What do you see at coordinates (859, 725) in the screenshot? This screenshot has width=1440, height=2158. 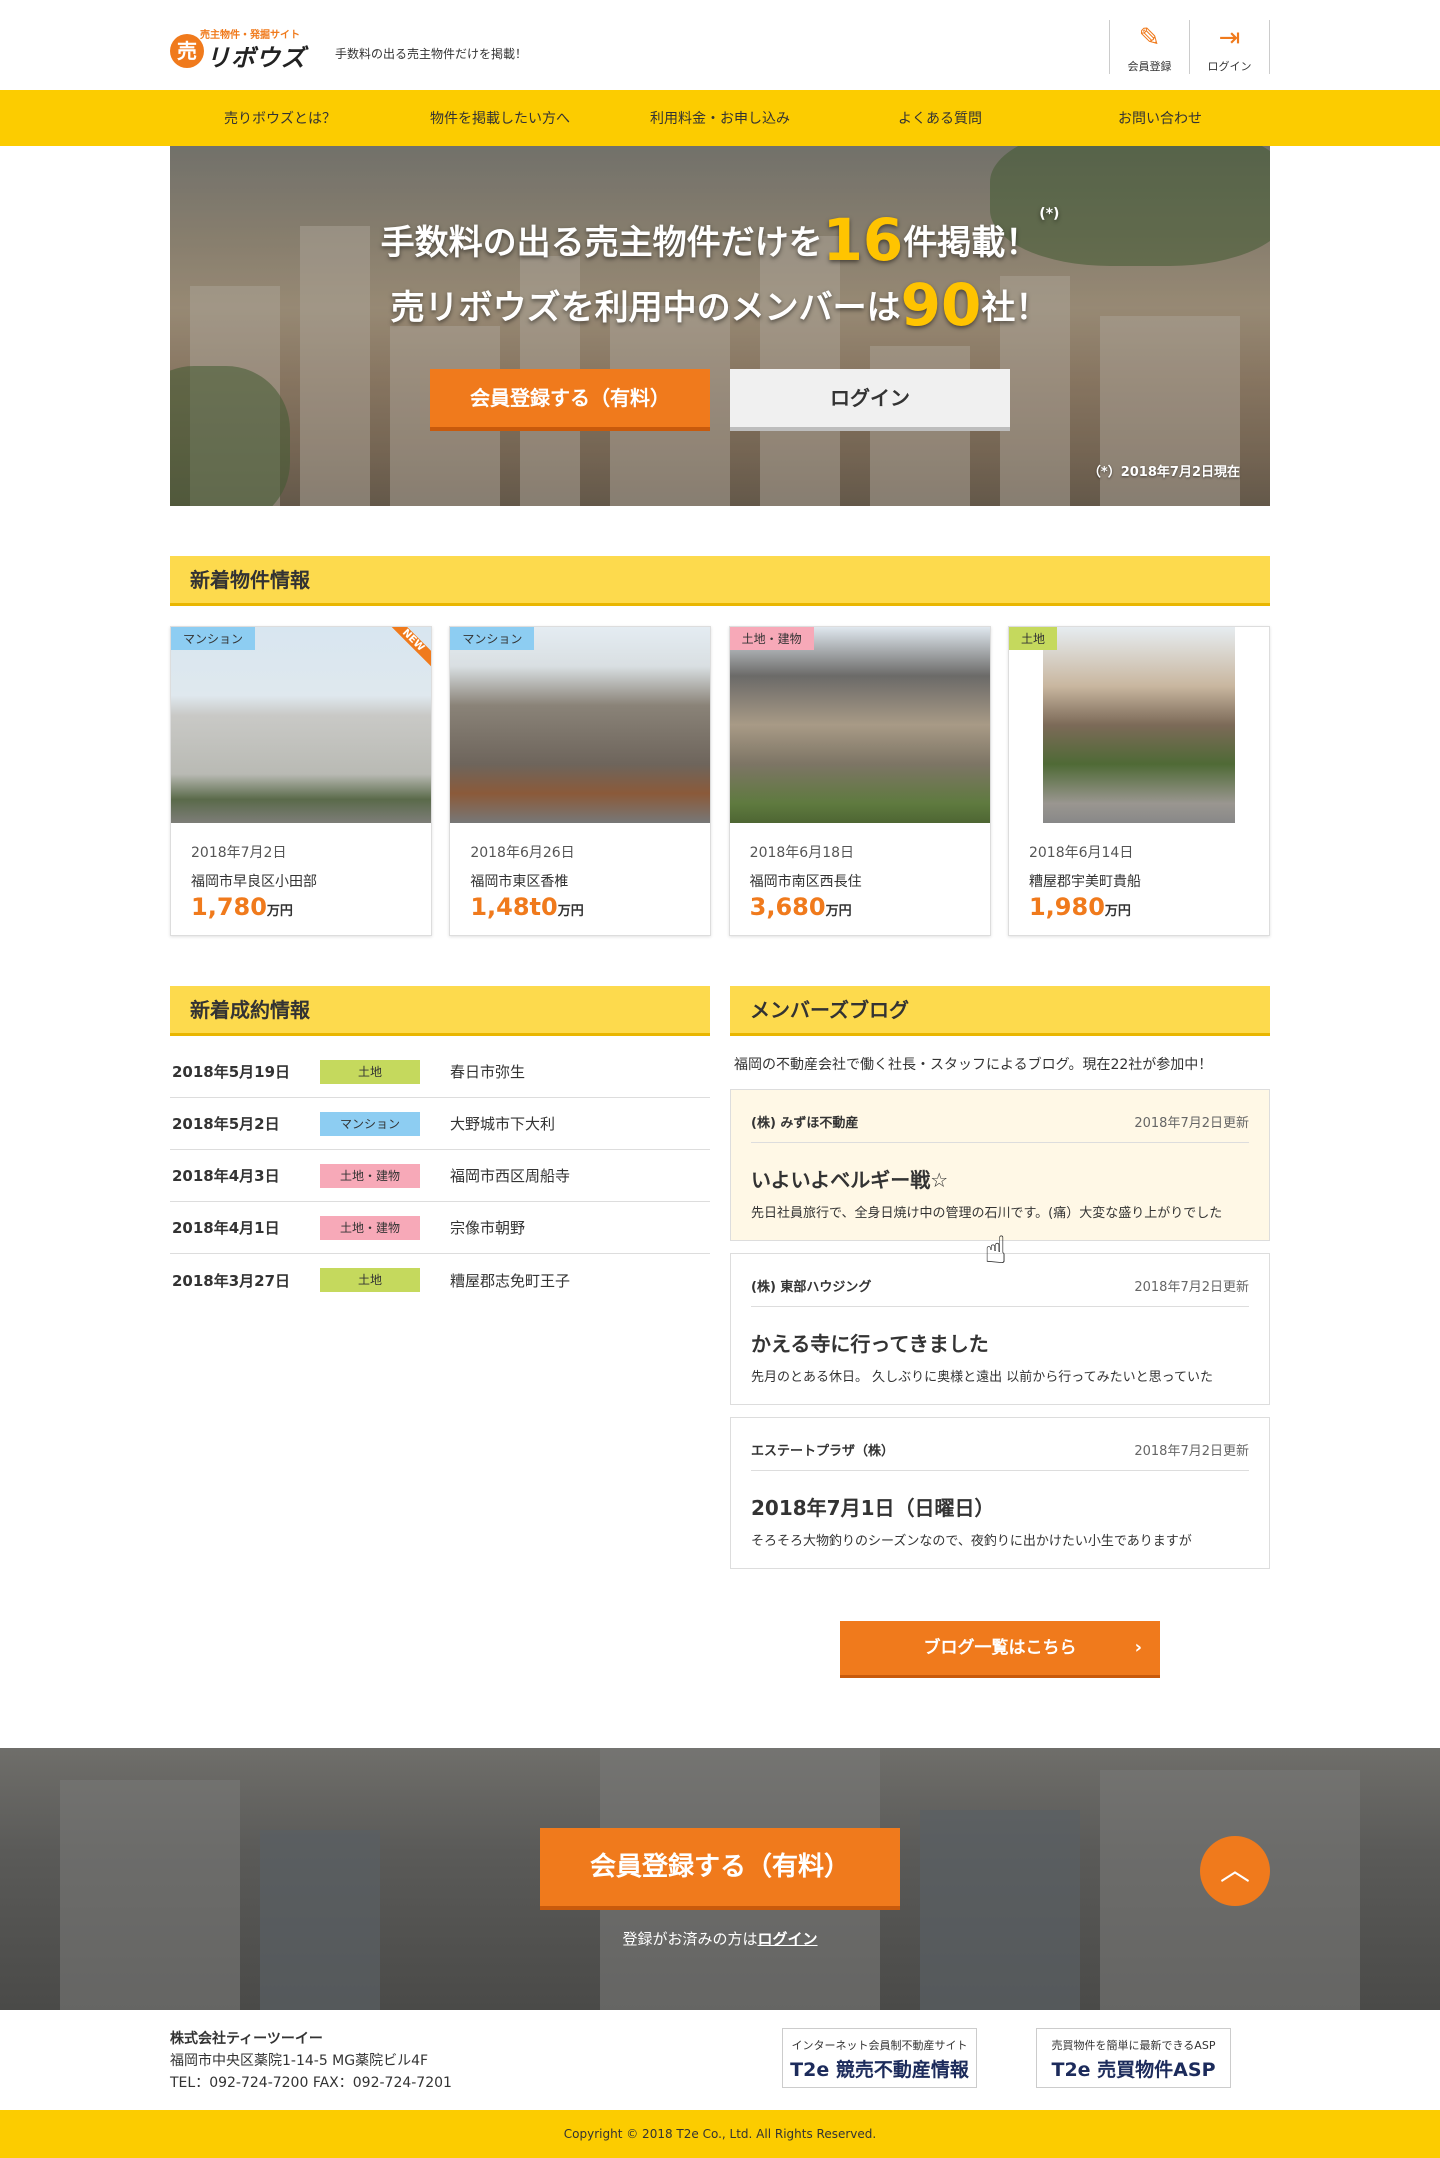 I see `property-photo: 土地・建物` at bounding box center [859, 725].